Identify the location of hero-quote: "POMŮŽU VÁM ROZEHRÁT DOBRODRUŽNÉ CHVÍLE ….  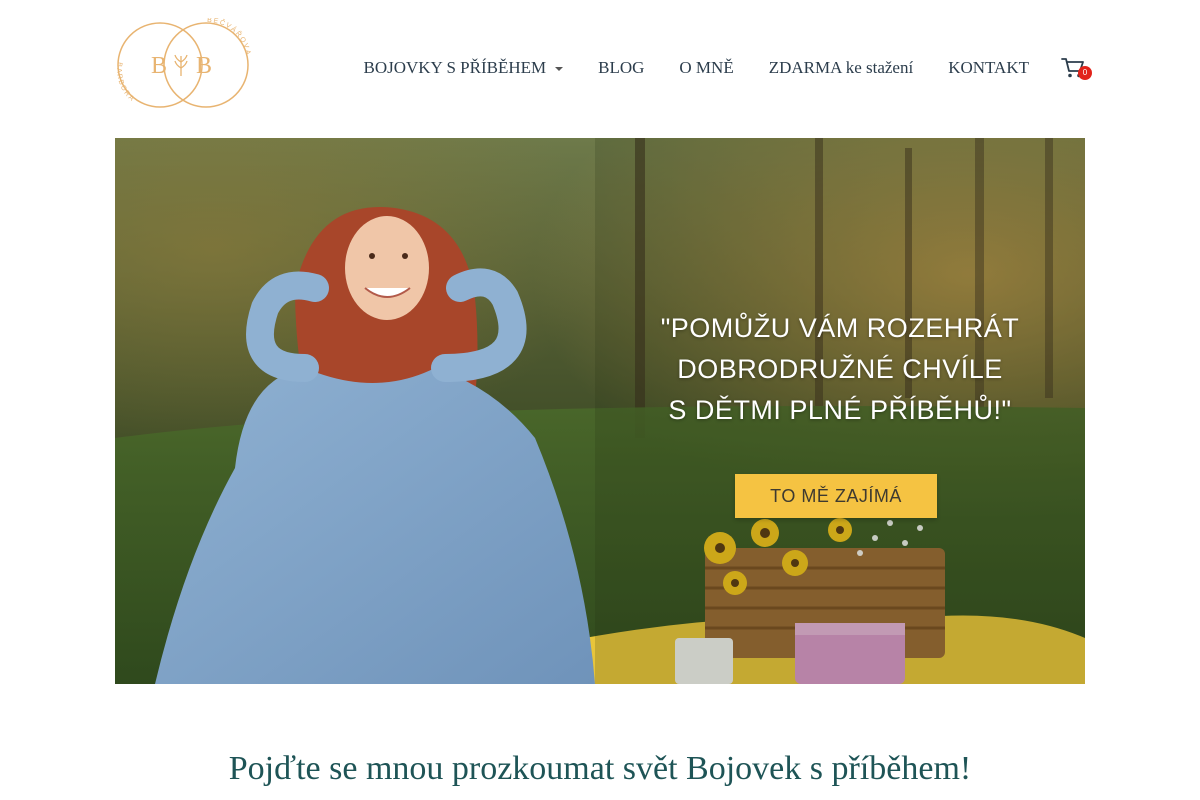
(840, 369).